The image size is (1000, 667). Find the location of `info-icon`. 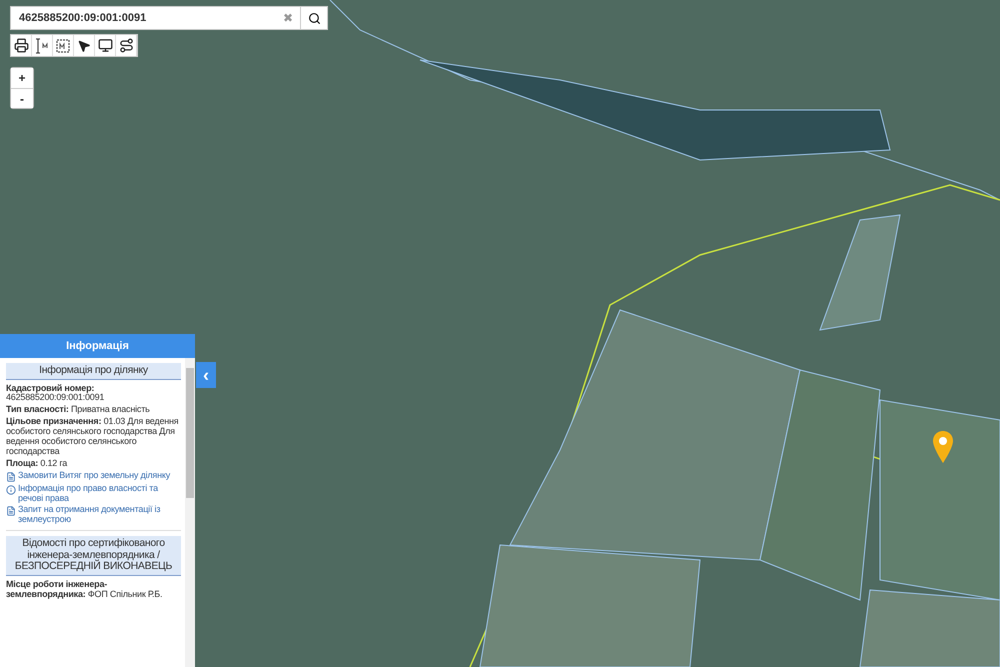

info-icon is located at coordinates (11, 489).